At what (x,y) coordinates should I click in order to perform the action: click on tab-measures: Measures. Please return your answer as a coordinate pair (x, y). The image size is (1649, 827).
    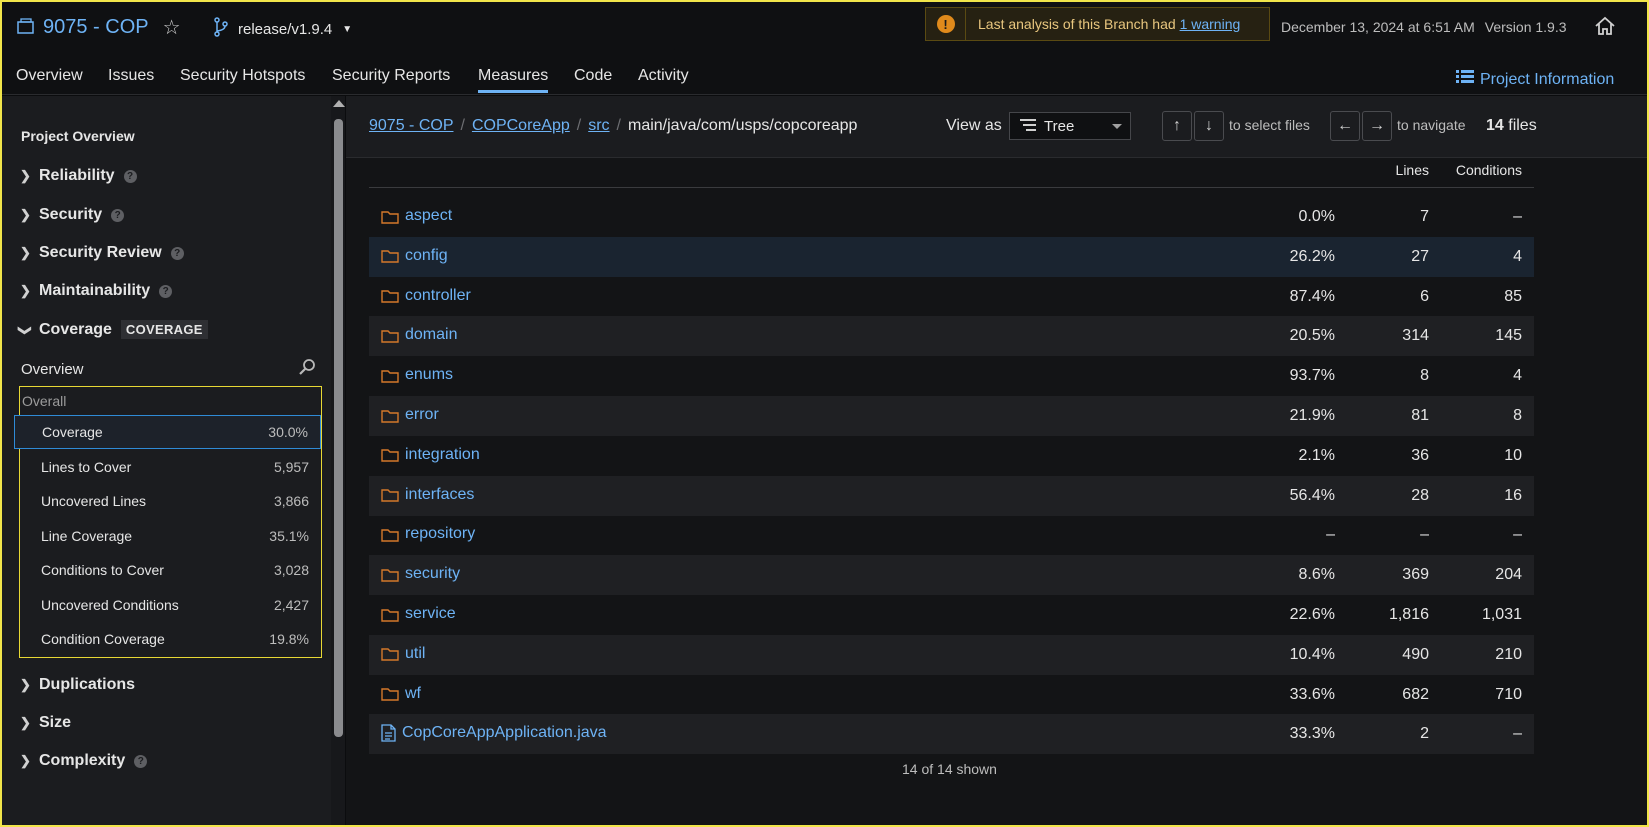
    Looking at the image, I should click on (513, 80).